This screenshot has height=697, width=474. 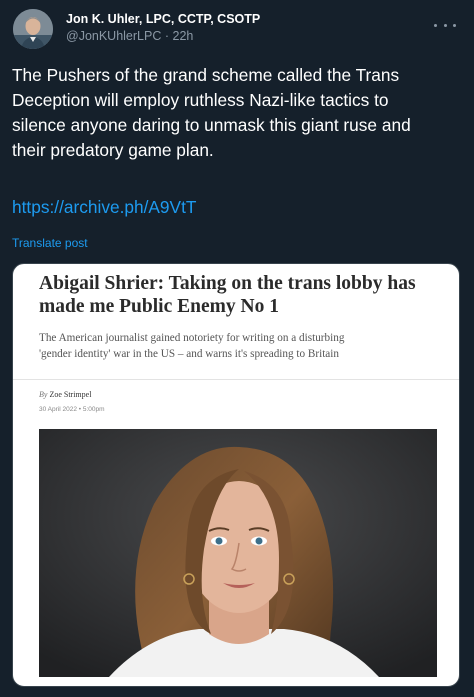 What do you see at coordinates (183, 36) in the screenshot?
I see `post-time: 22h` at bounding box center [183, 36].